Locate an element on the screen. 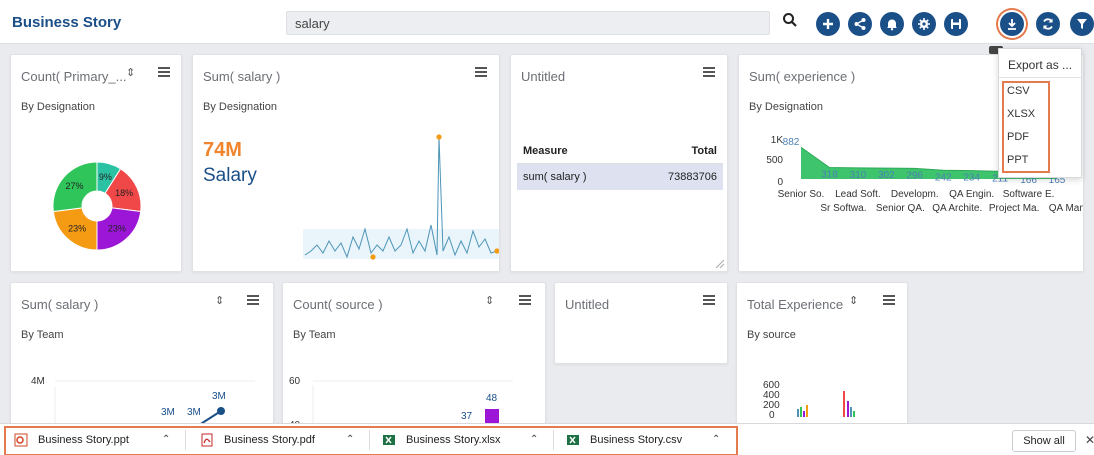 The width and height of the screenshot is (1094, 455). export-button is located at coordinates (1012, 24).